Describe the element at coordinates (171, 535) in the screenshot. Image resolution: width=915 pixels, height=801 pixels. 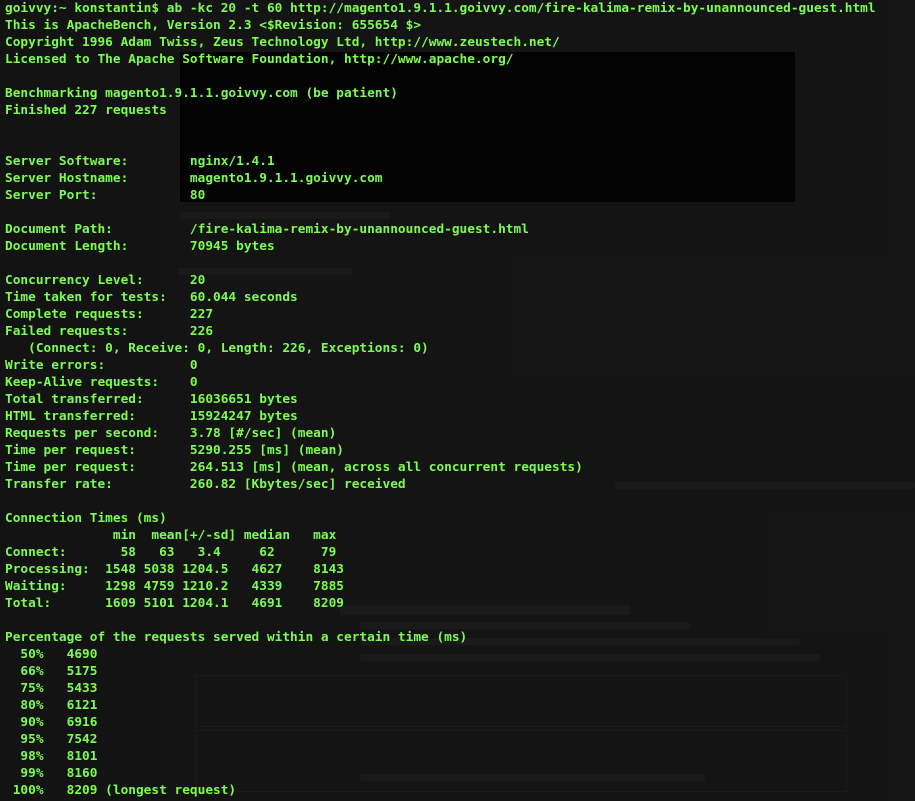
I see `terminal-line: min mean[+/-sd] median max` at that location.